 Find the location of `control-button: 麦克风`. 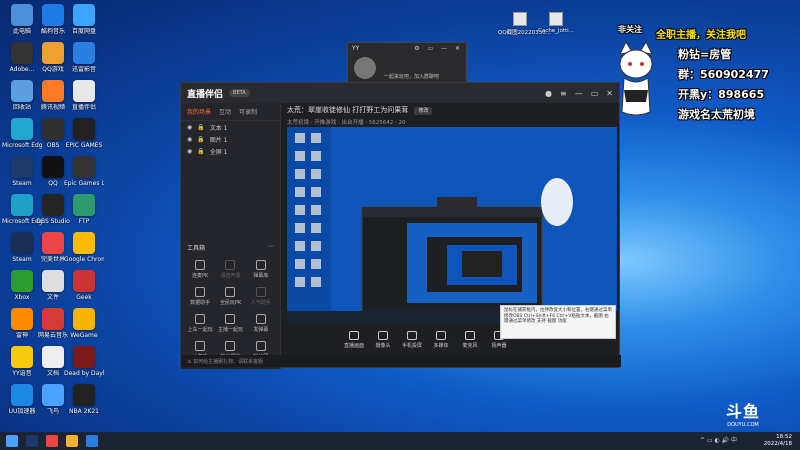

control-button: 麦克风 is located at coordinates (470, 340).